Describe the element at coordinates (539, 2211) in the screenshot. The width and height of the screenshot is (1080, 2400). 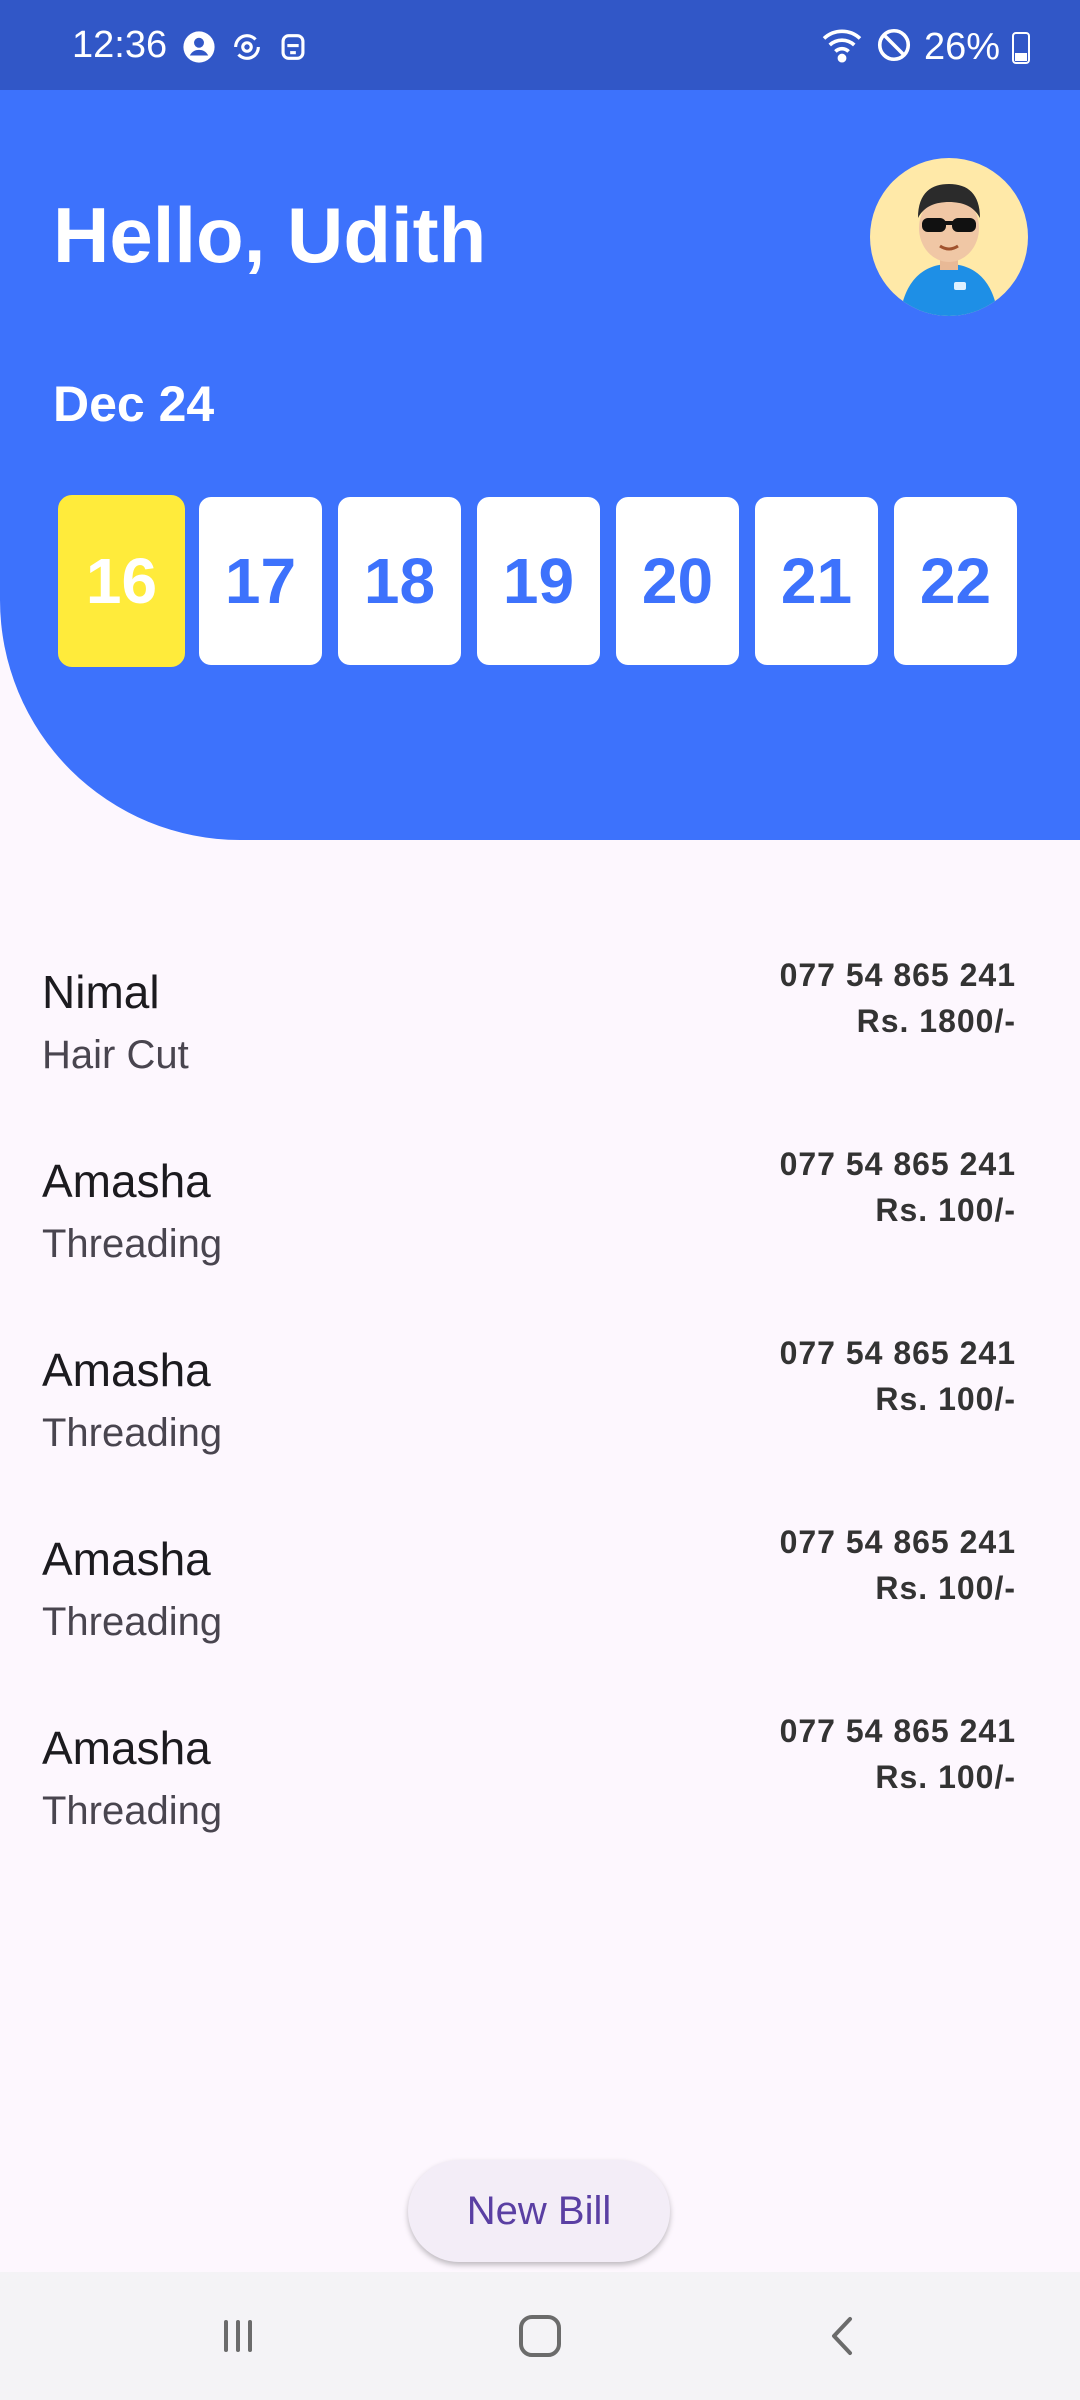
I see `new-bill-button: New Bill` at that location.